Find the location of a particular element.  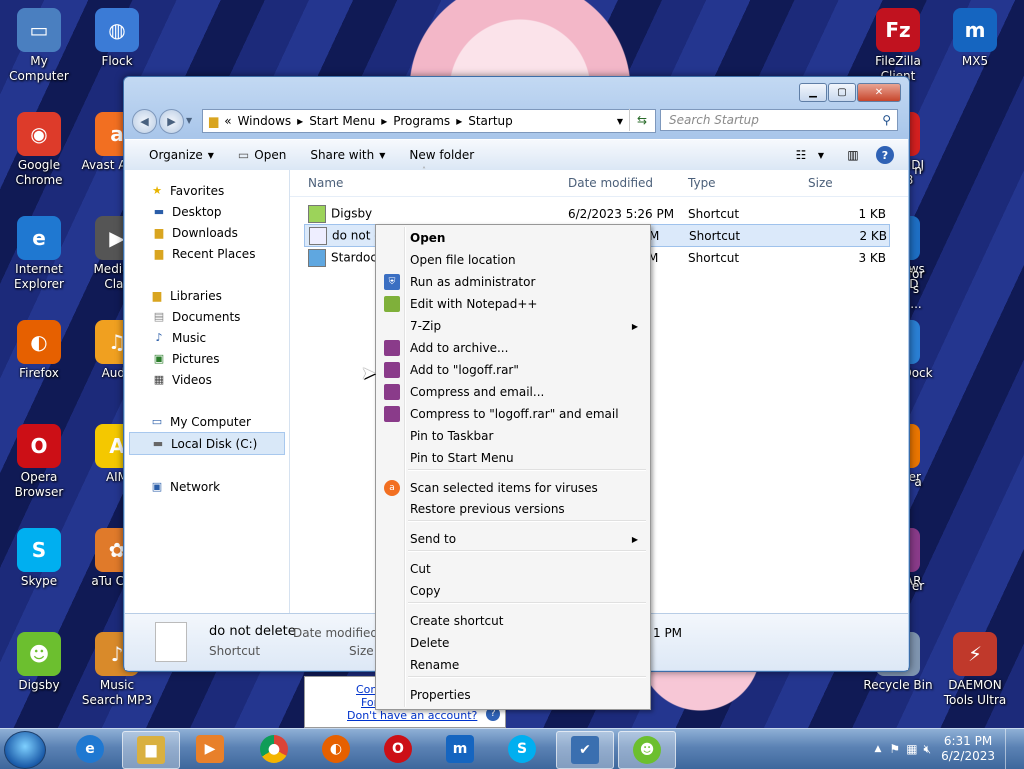

desktop-icon-mx5: m MX5 is located at coordinates (975, 38).